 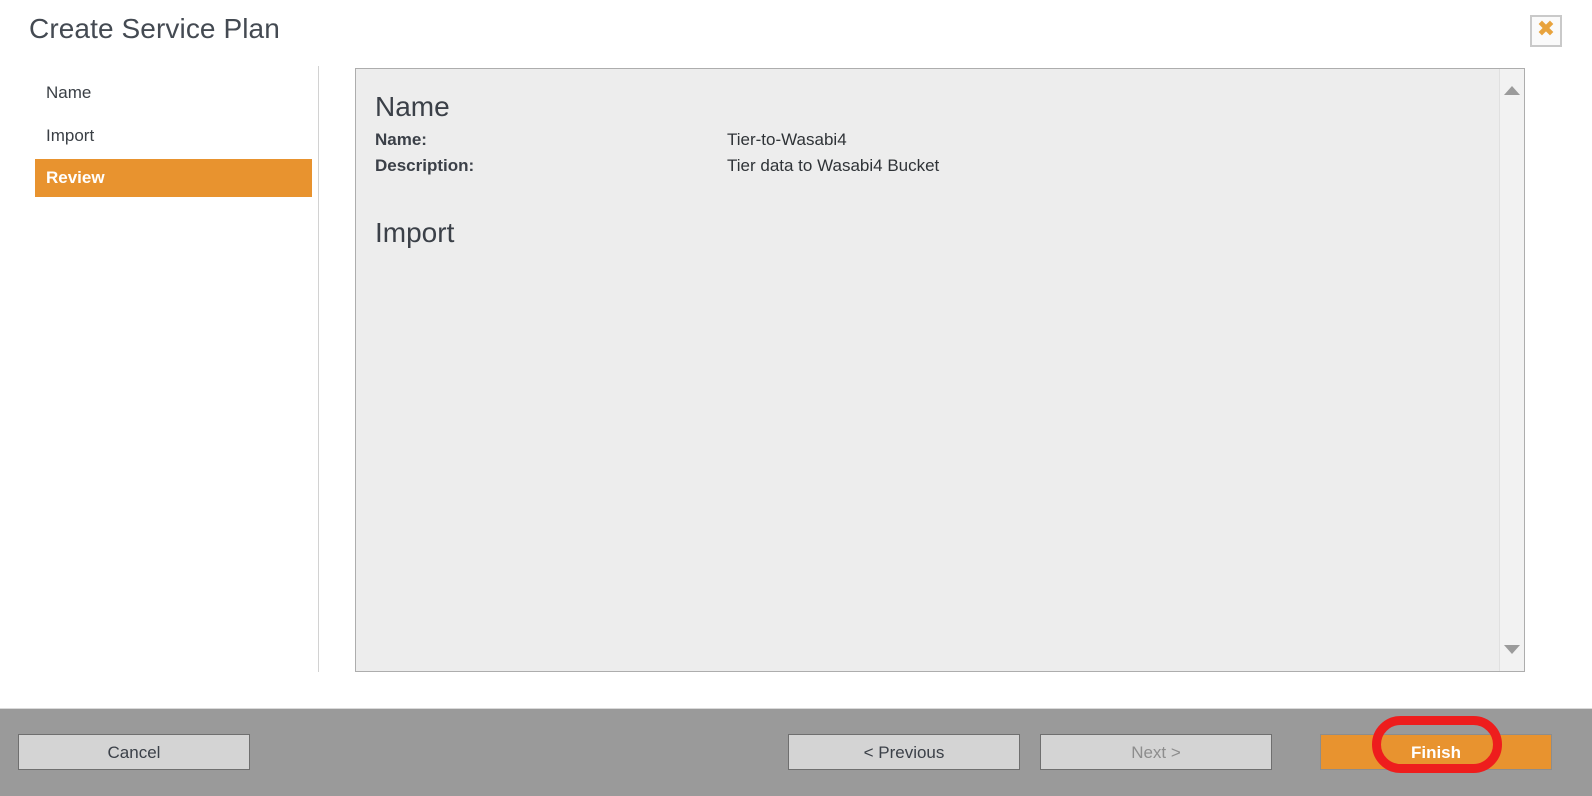 What do you see at coordinates (425, 166) in the screenshot?
I see `field-label: Description:` at bounding box center [425, 166].